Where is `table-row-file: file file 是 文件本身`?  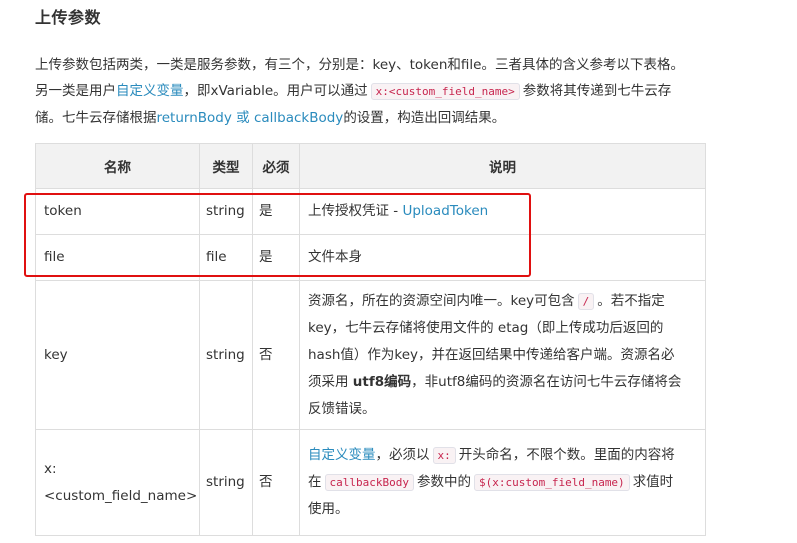 table-row-file: file file 是 文件本身 is located at coordinates (370, 257).